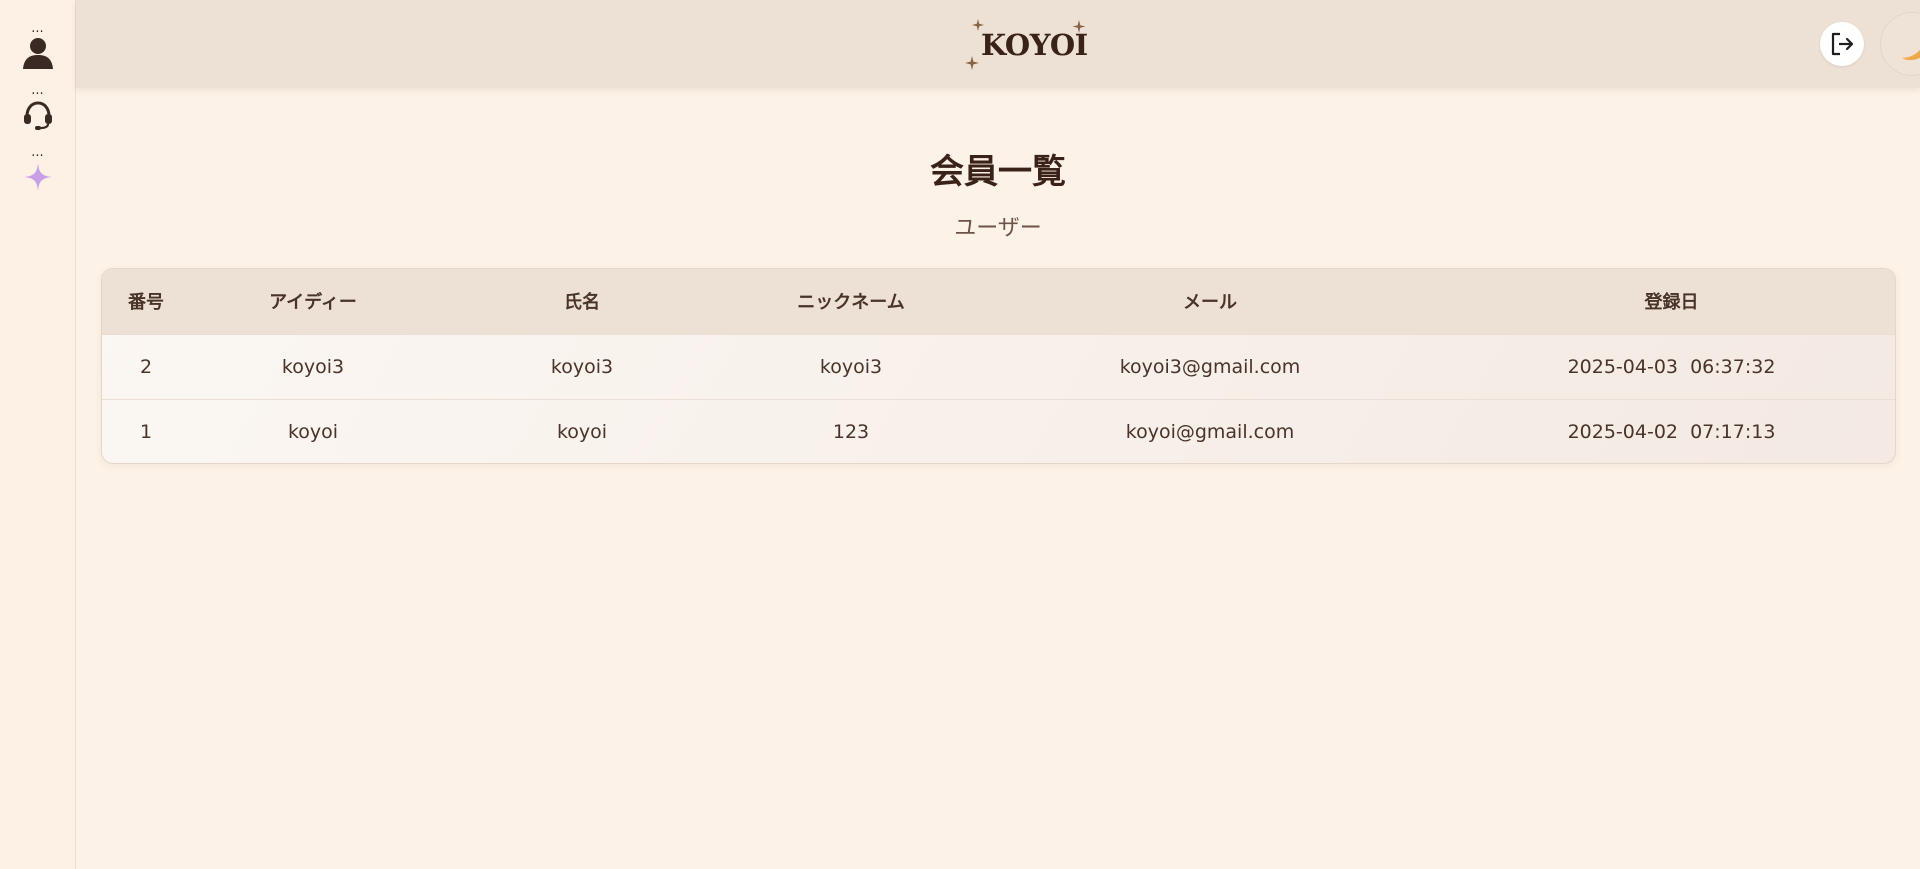 The width and height of the screenshot is (1920, 869). Describe the element at coordinates (582, 431) in the screenshot. I see `cell-name: koyoi` at that location.